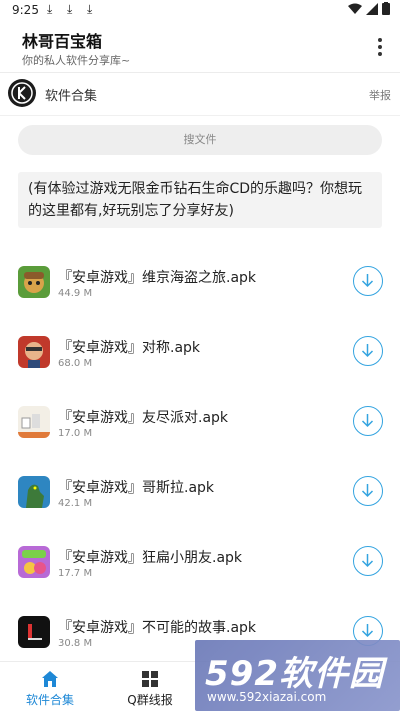 The height and width of the screenshot is (712, 400). Describe the element at coordinates (150, 679) in the screenshot. I see `grid-icon` at that location.